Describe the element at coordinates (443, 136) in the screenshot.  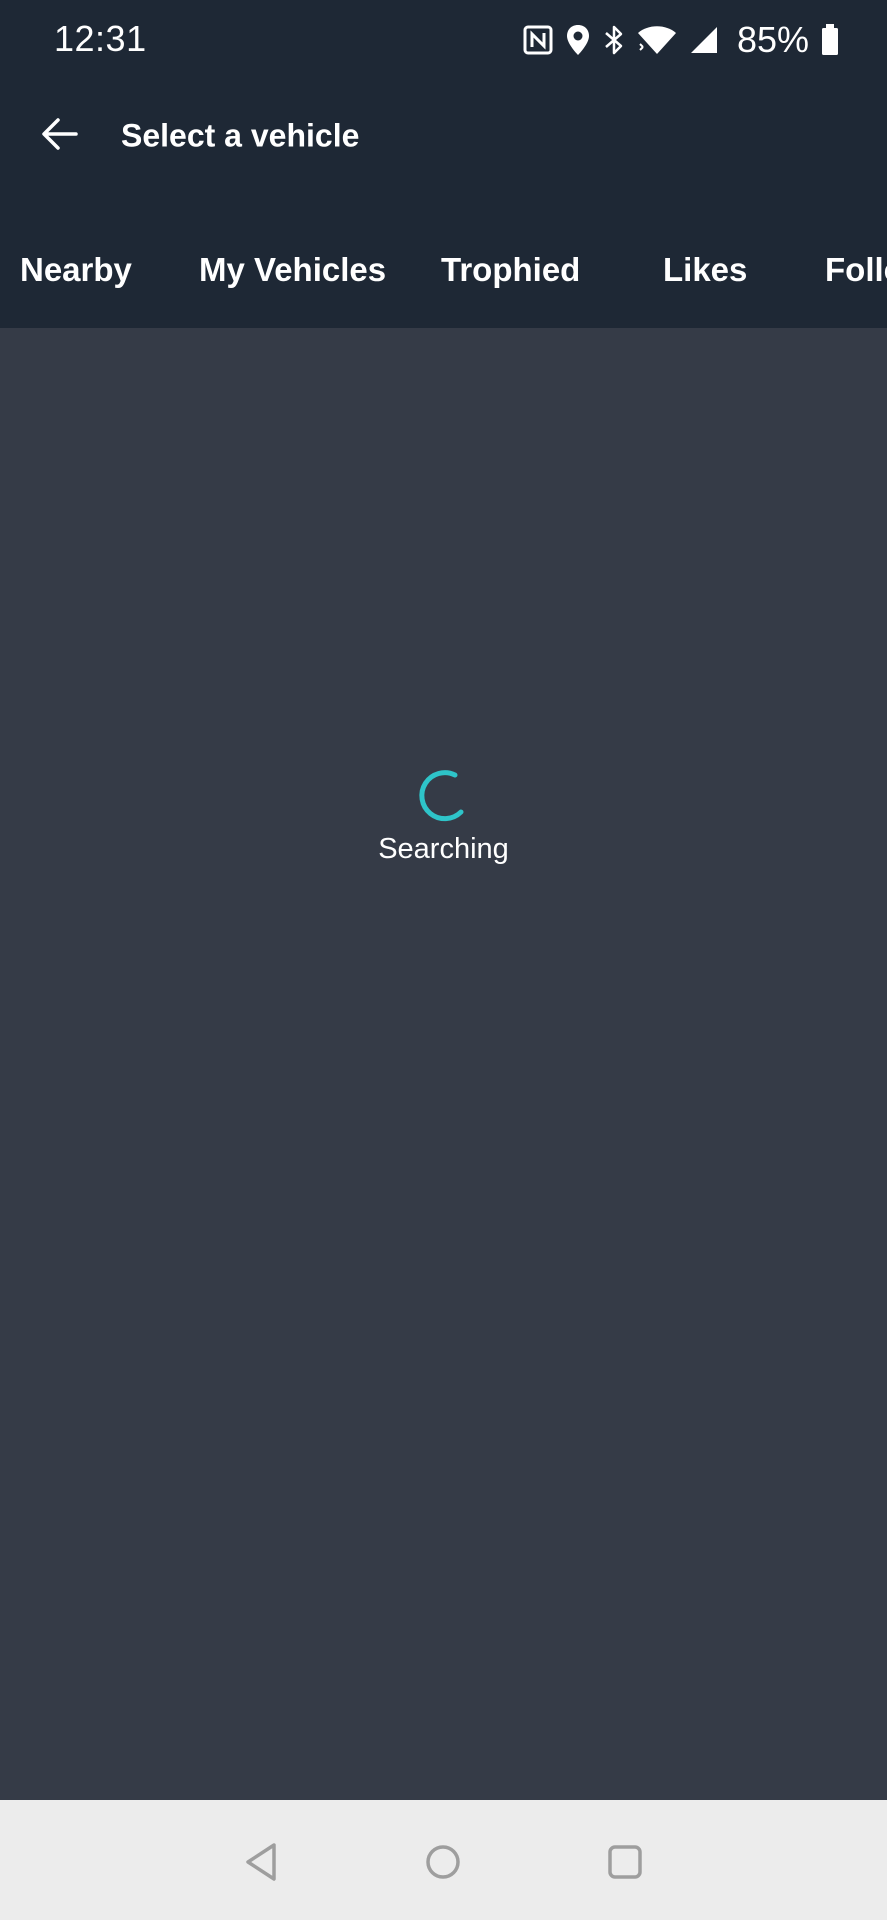
I see `app-bar: Select a vehicle` at that location.